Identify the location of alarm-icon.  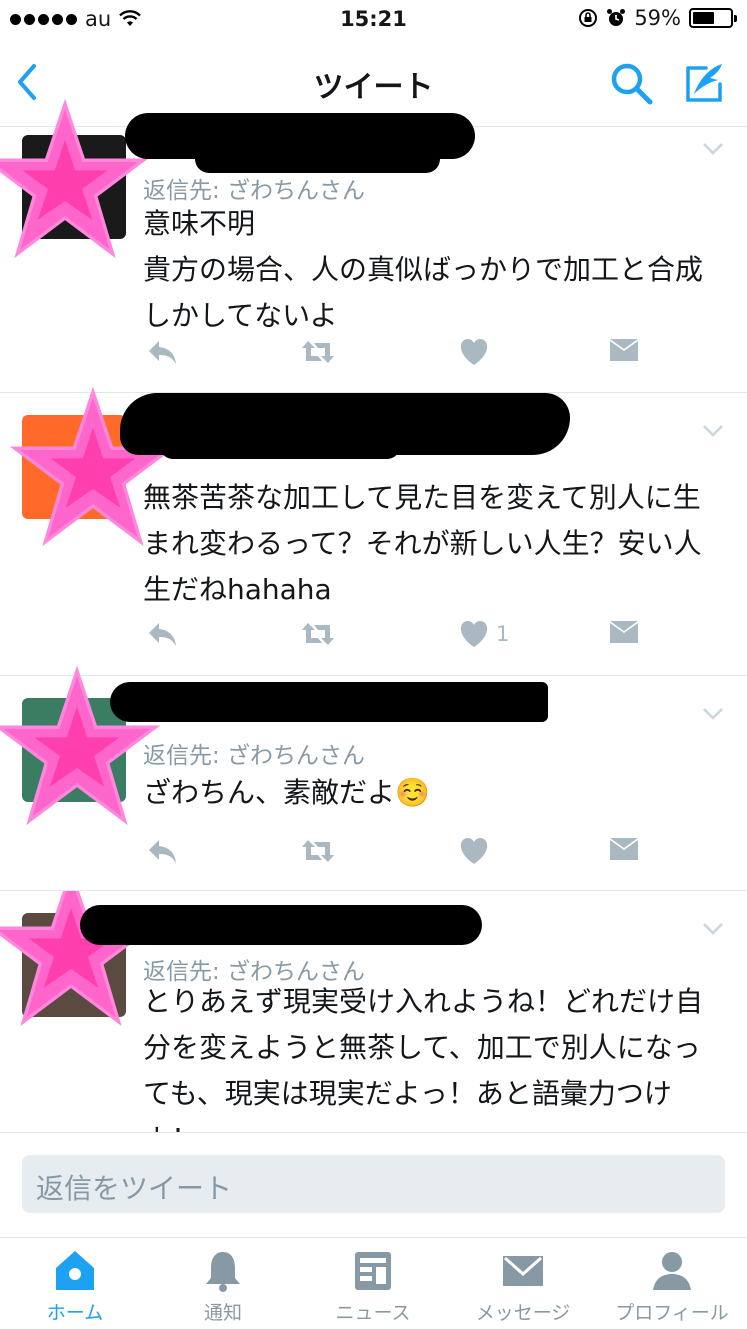
(616, 17).